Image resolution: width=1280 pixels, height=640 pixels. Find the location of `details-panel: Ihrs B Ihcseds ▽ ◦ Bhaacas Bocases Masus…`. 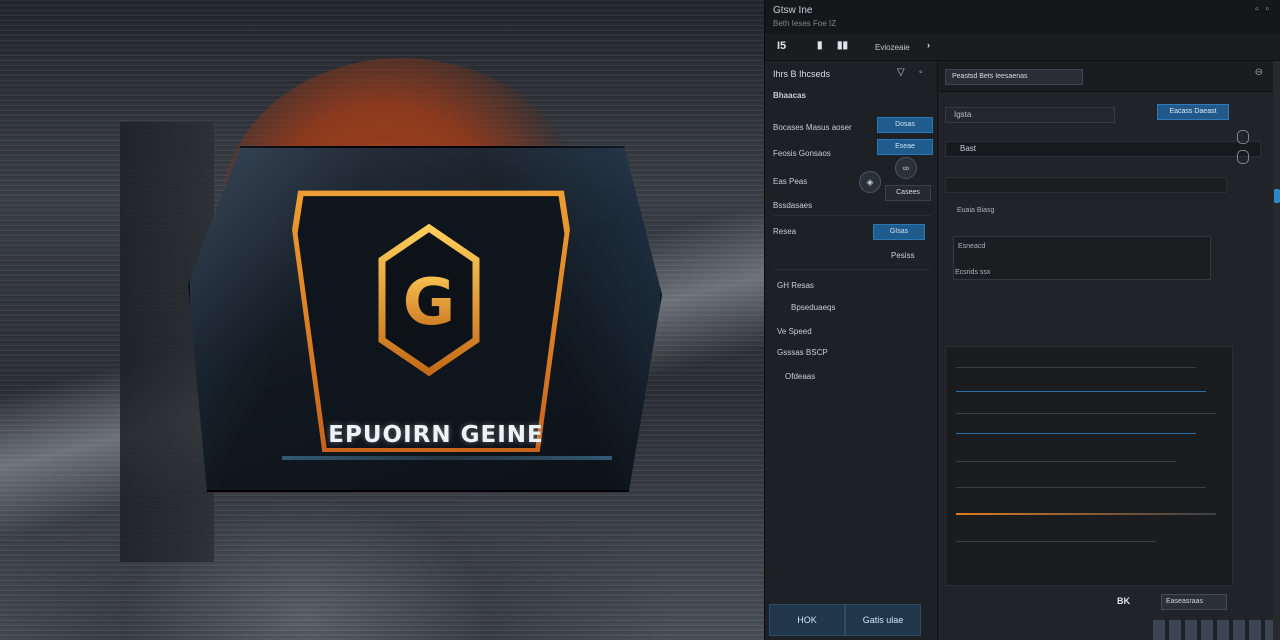

details-panel: Ihrs B Ihcseds ▽ ◦ Bhaacas Bocases Masus… is located at coordinates (851, 350).